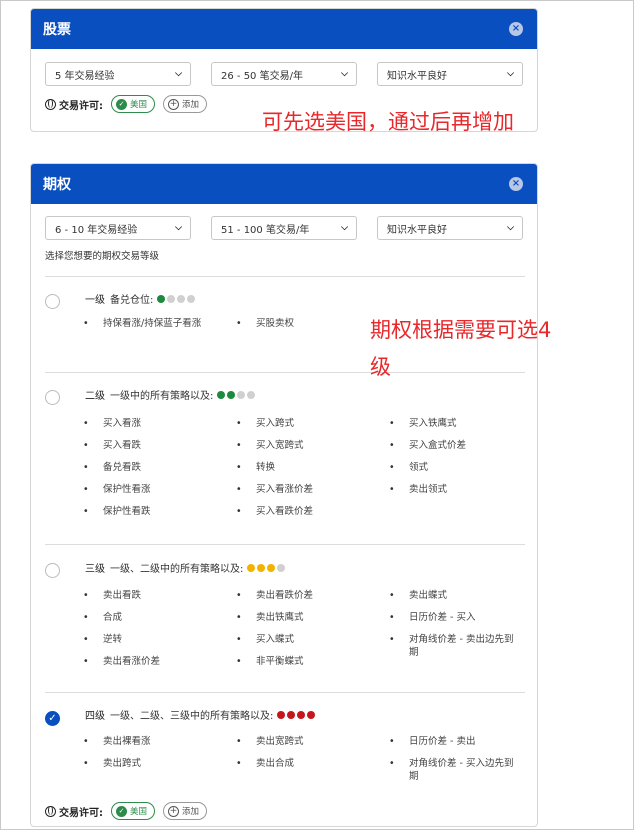  I want to click on strategy-item: 买股卖权, so click(265, 323).